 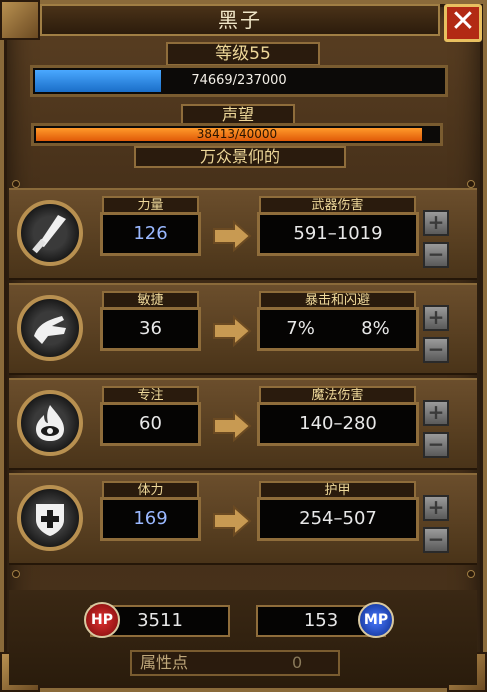 I want to click on hand-icon, so click(x=50, y=328).